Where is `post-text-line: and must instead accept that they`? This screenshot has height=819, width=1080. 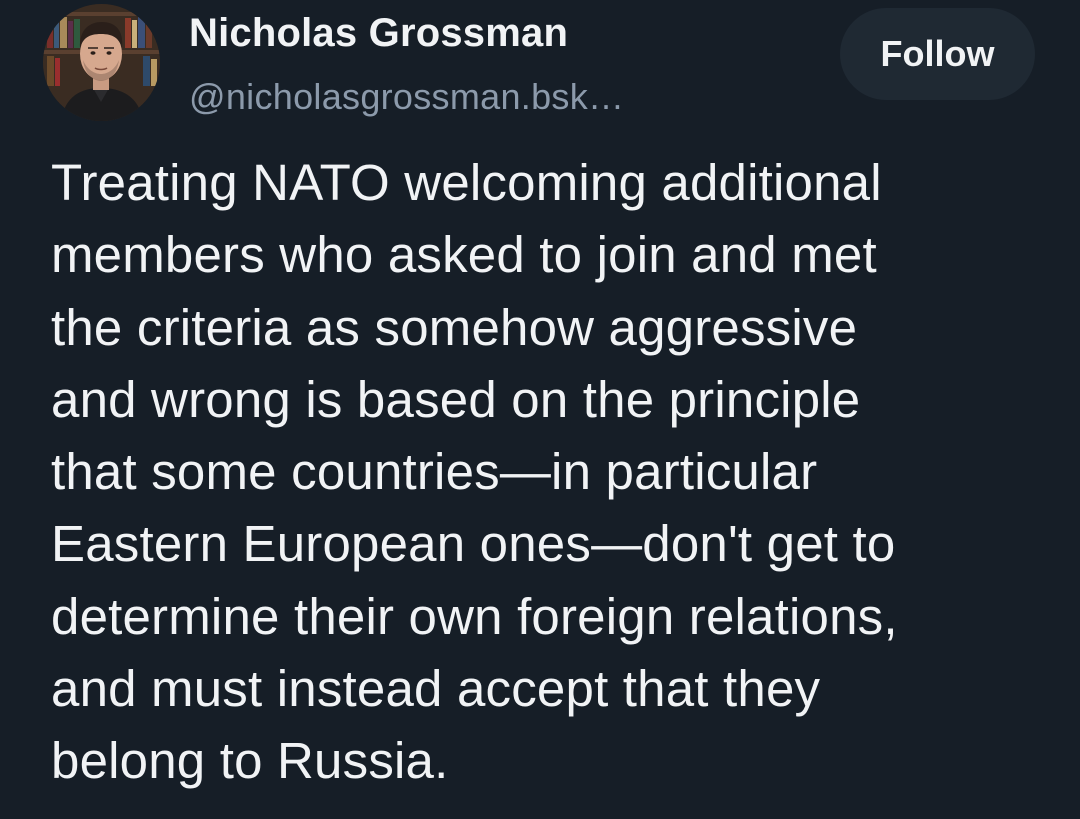
post-text-line: and must instead accept that they is located at coordinates (436, 689).